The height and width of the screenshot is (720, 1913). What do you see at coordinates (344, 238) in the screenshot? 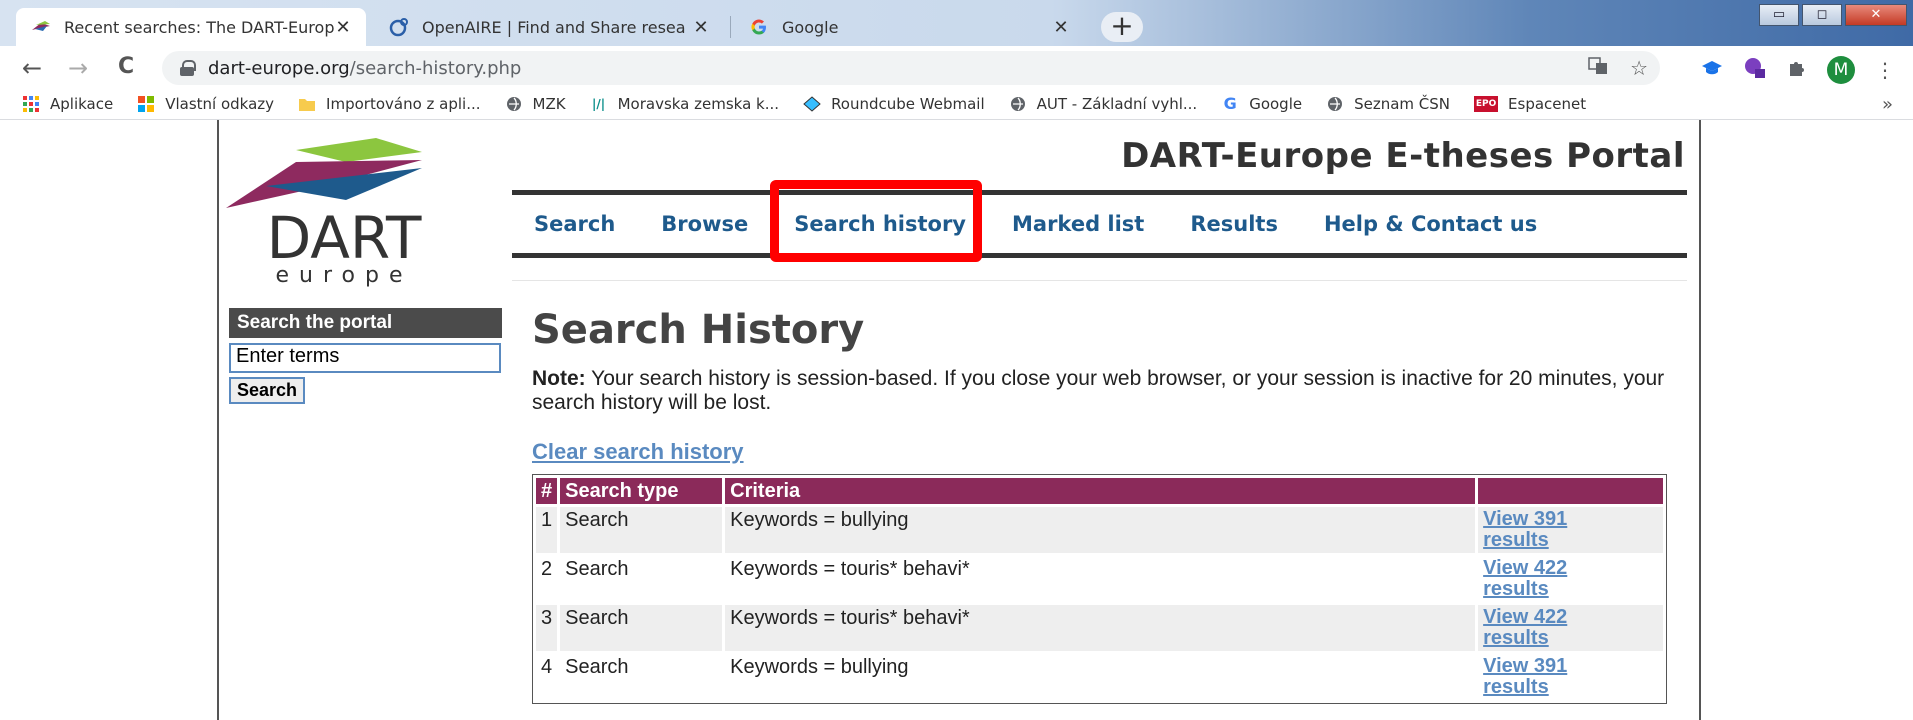
I see `logo-text: DART` at bounding box center [344, 238].